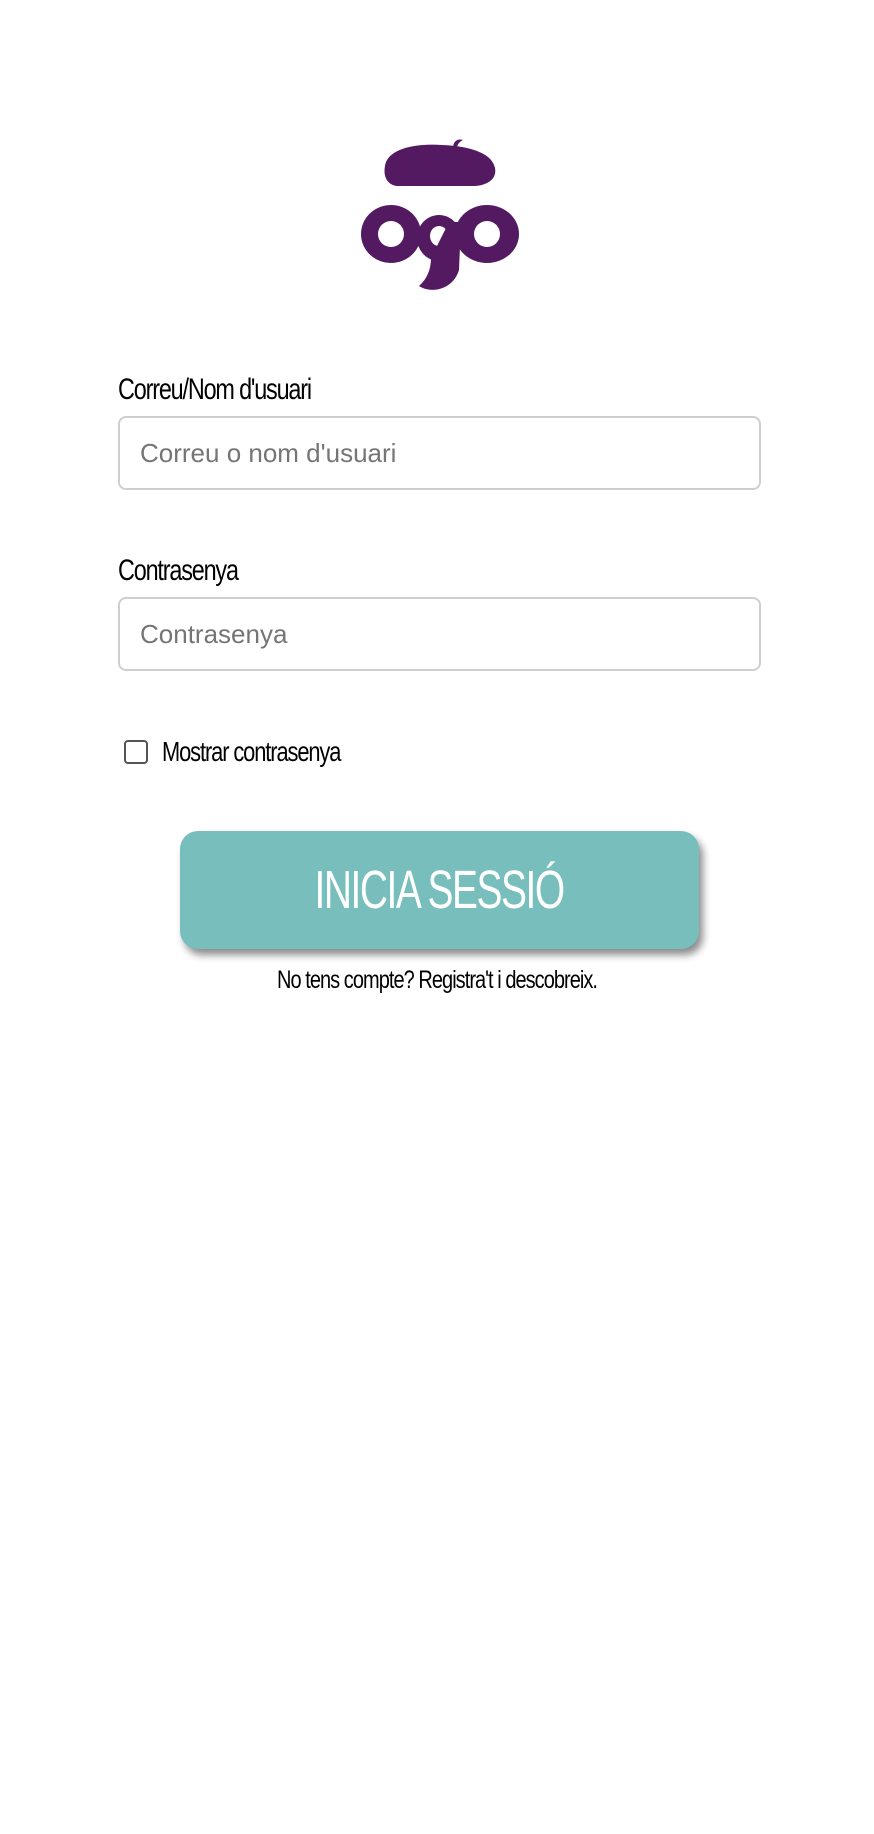 The image size is (874, 1834). I want to click on username-input, so click(439, 453).